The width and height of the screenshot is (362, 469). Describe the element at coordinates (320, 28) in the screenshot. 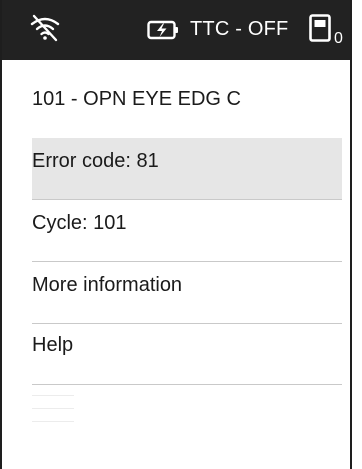

I see `device-icon` at that location.